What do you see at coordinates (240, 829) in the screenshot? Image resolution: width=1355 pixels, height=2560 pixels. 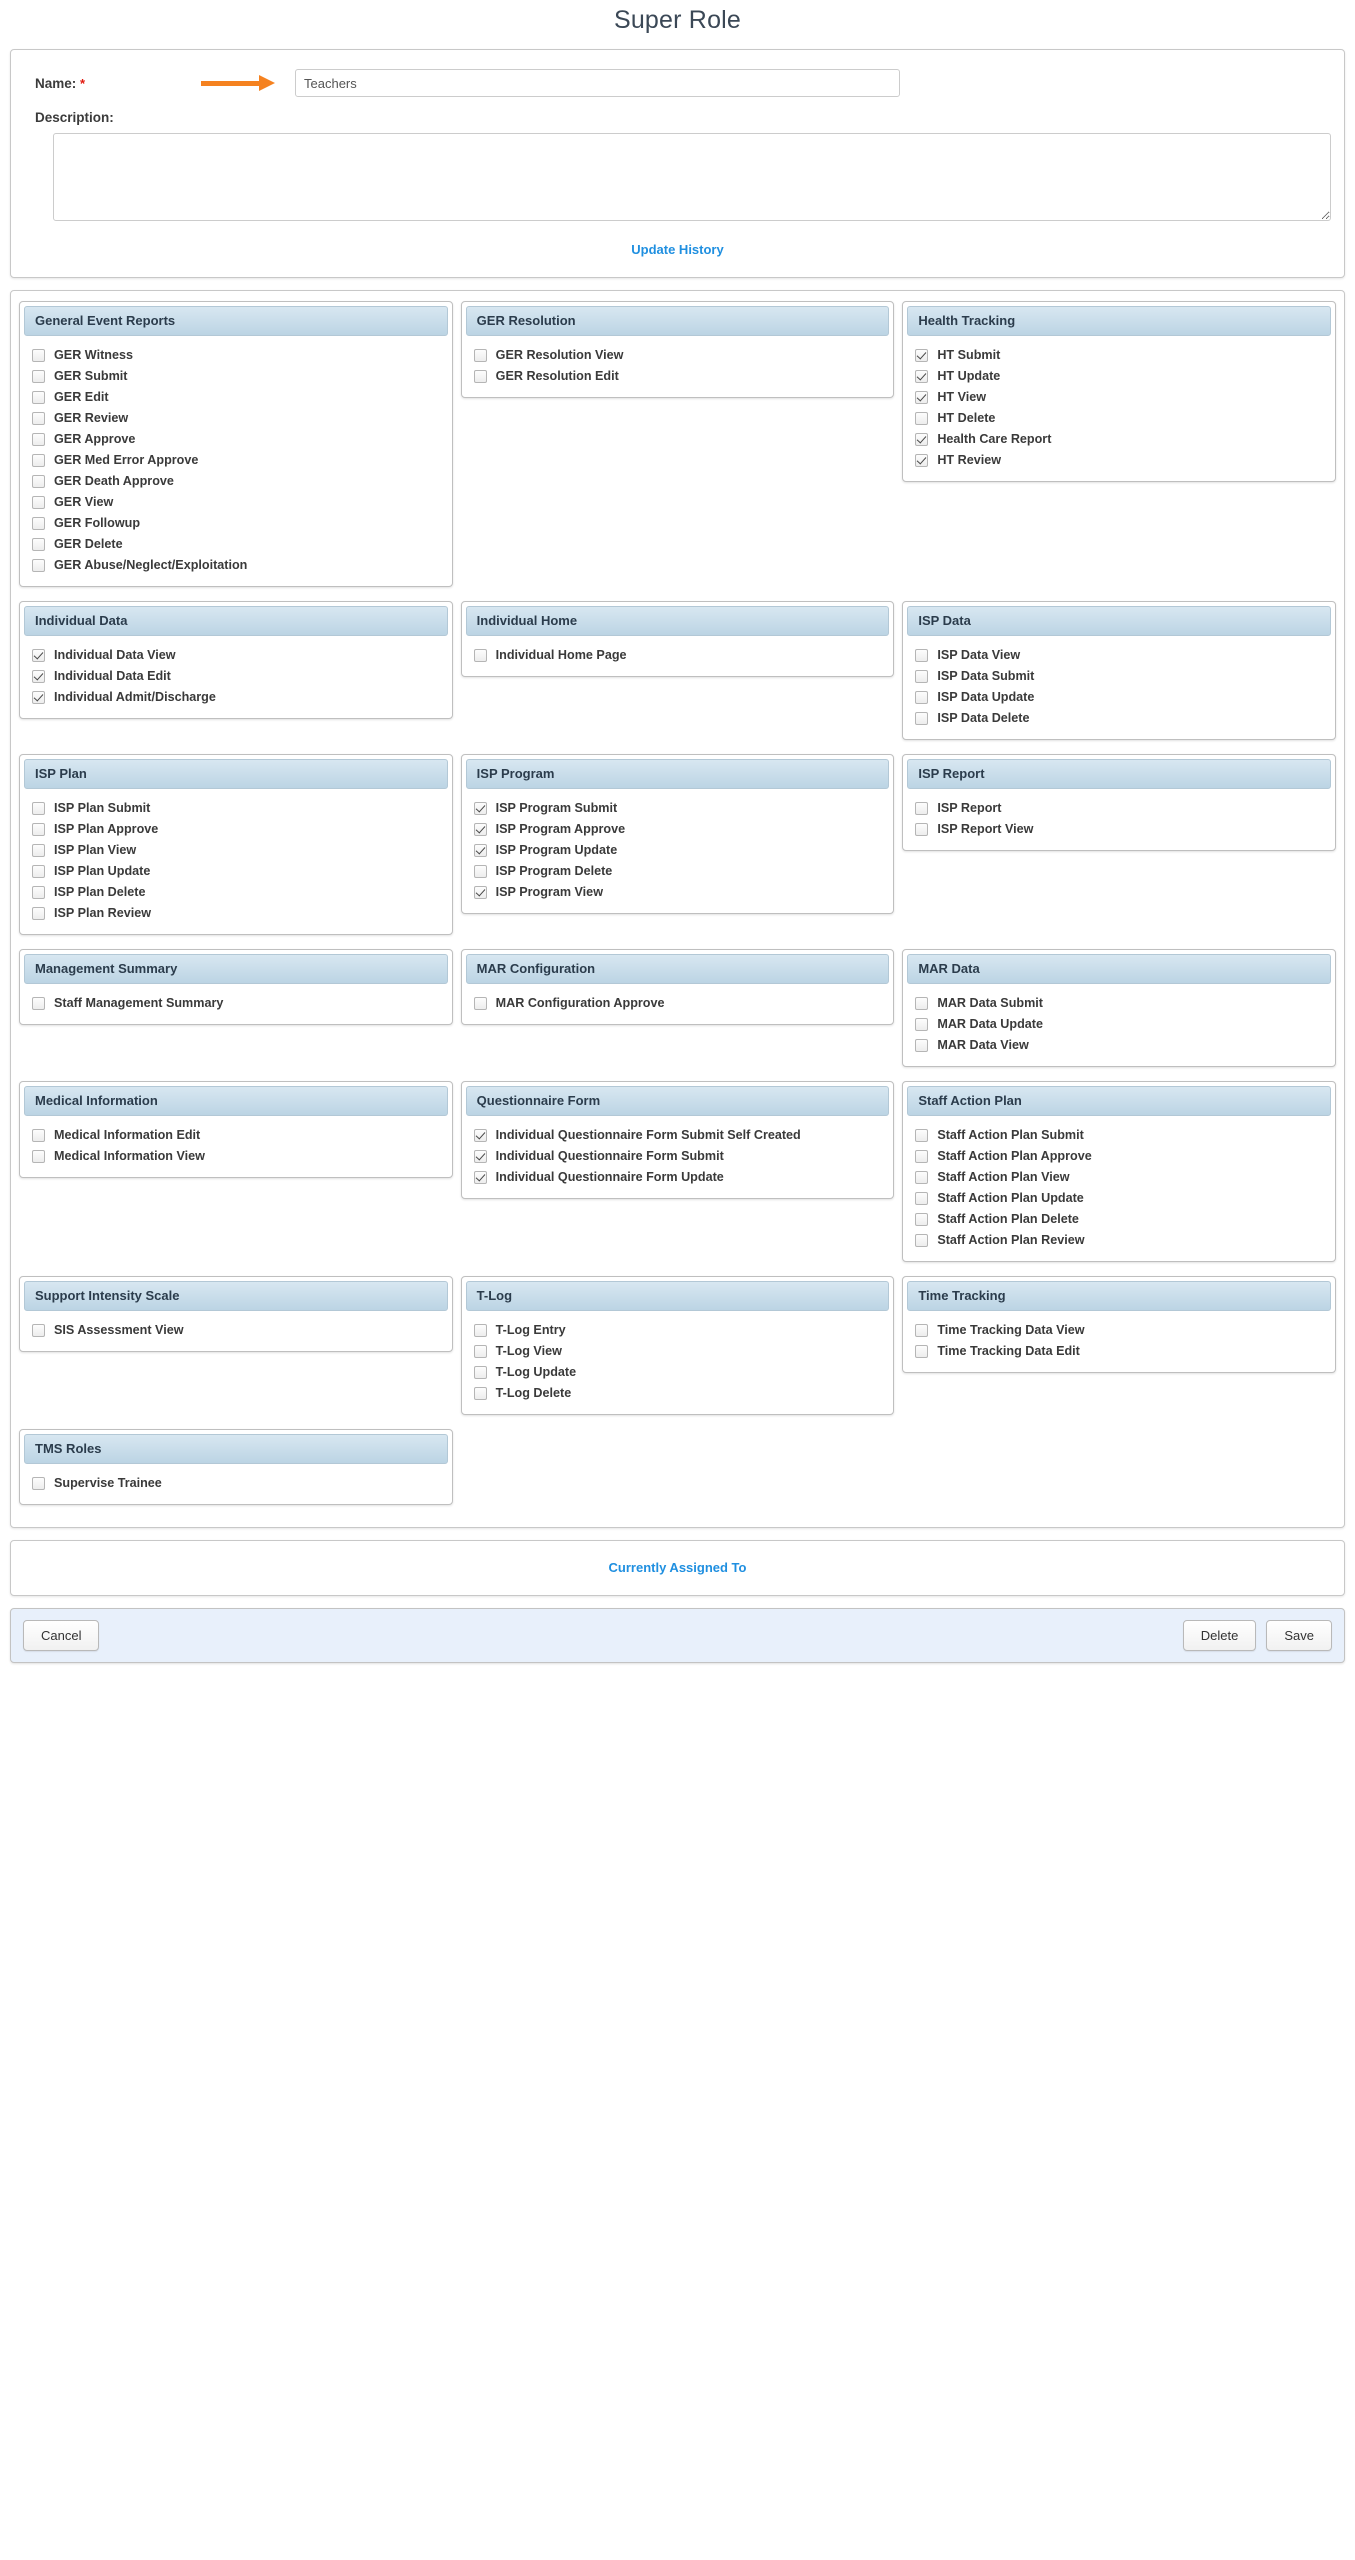 I see `permission-checkbox-row: ISP Plan Approve` at bounding box center [240, 829].